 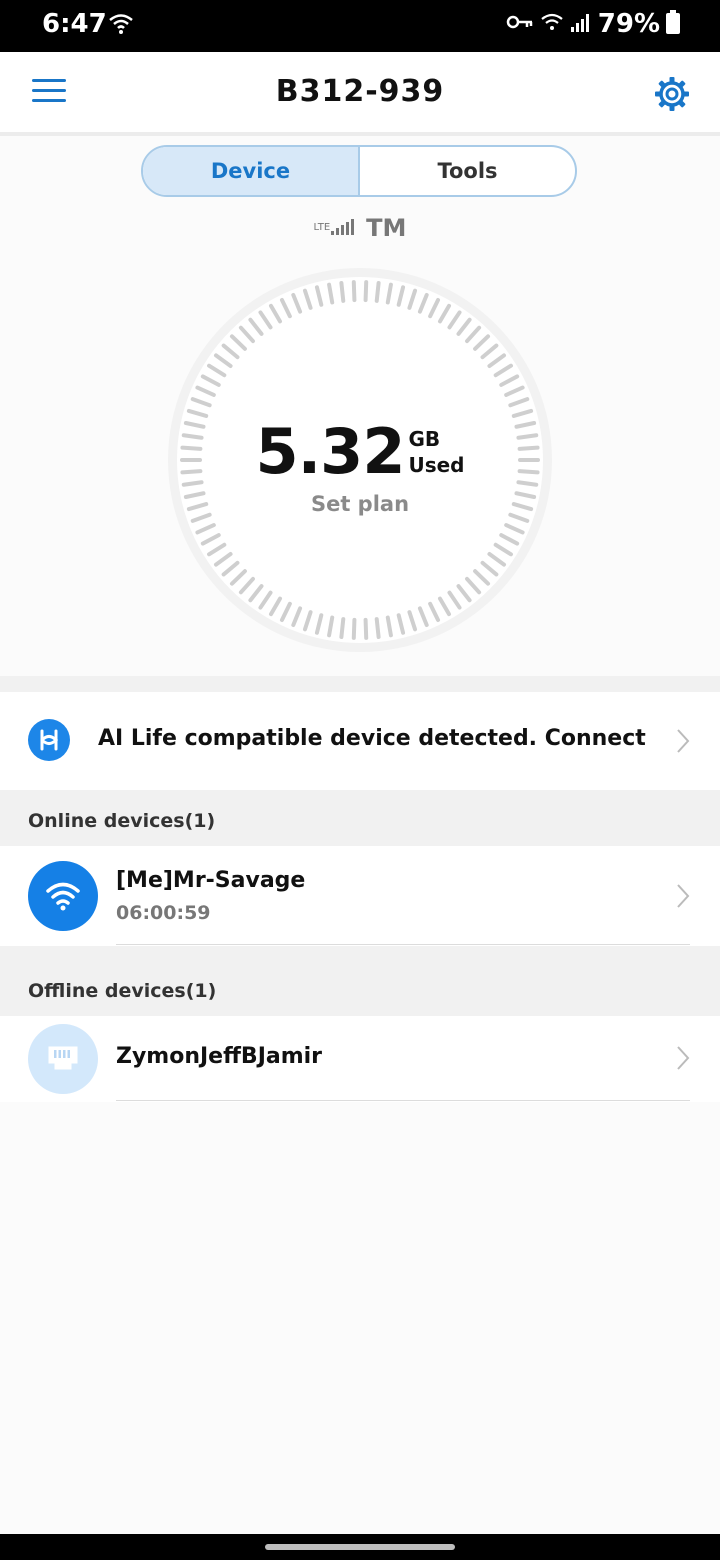 I want to click on system-nav-bar, so click(x=360, y=1547).